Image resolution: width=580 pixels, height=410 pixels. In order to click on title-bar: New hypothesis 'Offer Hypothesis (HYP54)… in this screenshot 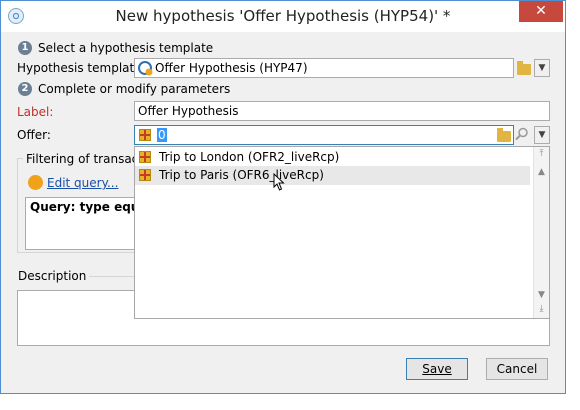, I will do `click(283, 16)`.